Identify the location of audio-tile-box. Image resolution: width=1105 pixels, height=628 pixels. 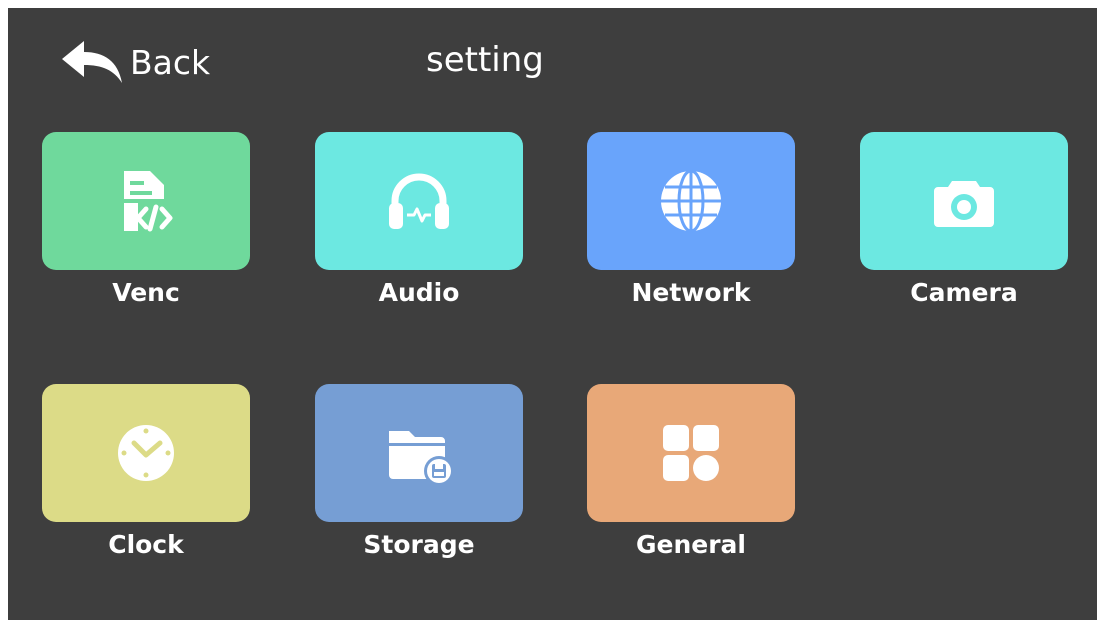
(419, 201).